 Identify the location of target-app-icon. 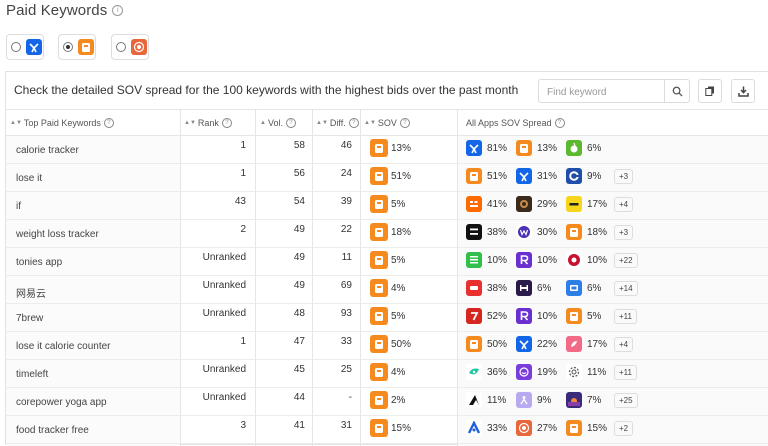
(524, 428).